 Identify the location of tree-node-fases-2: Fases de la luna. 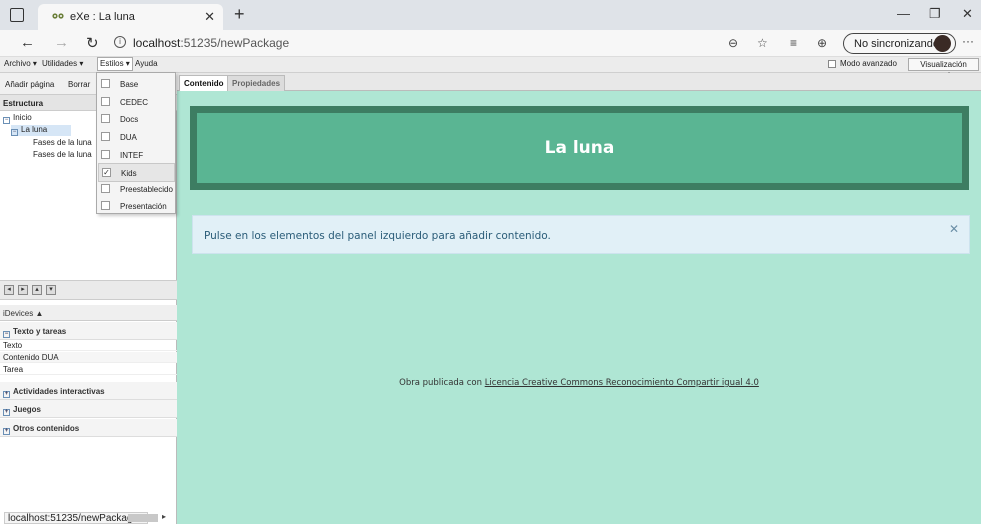
(62, 154).